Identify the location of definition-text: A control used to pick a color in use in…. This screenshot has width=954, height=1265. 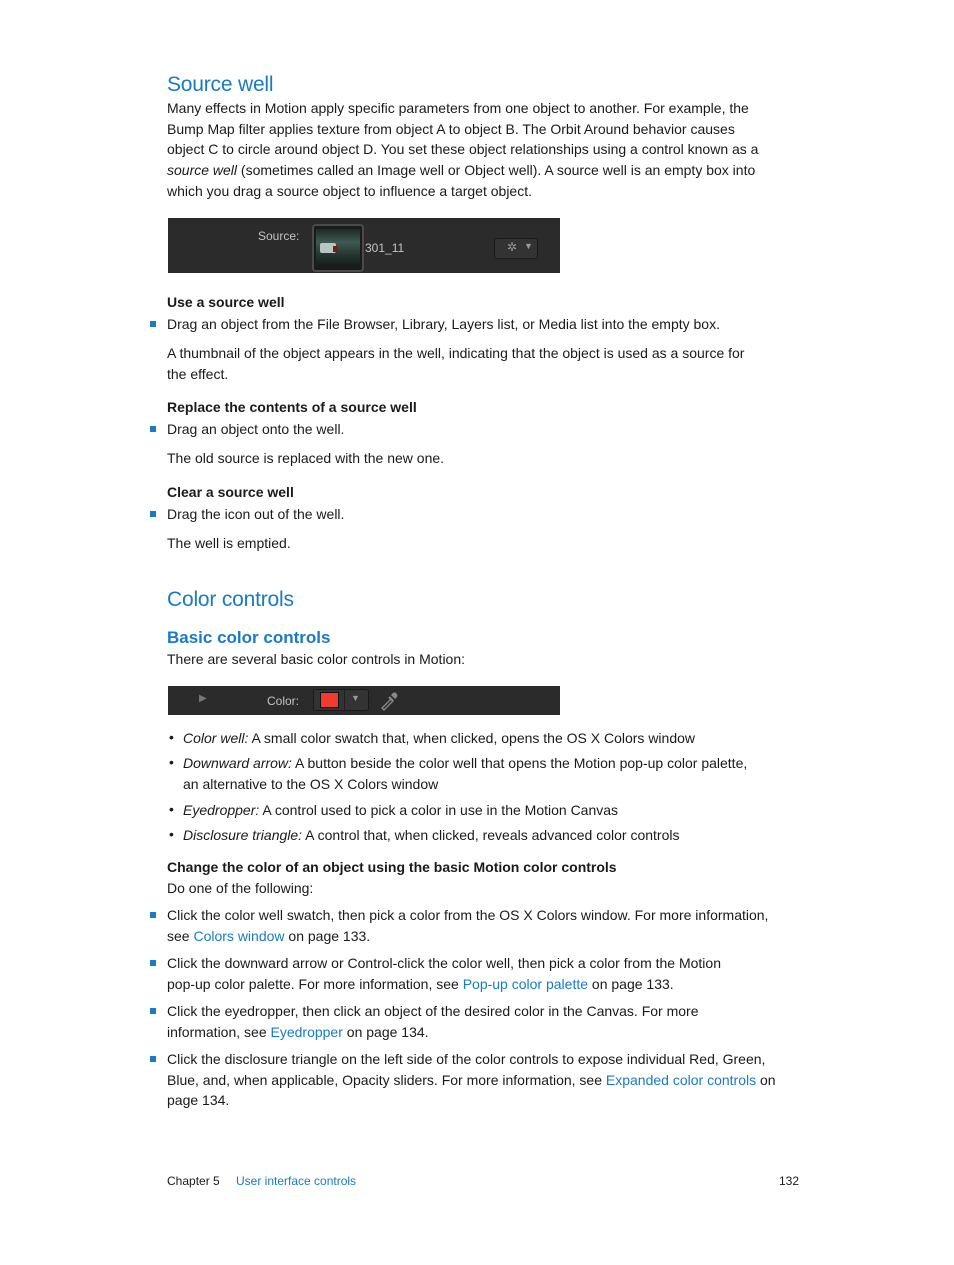
(439, 810).